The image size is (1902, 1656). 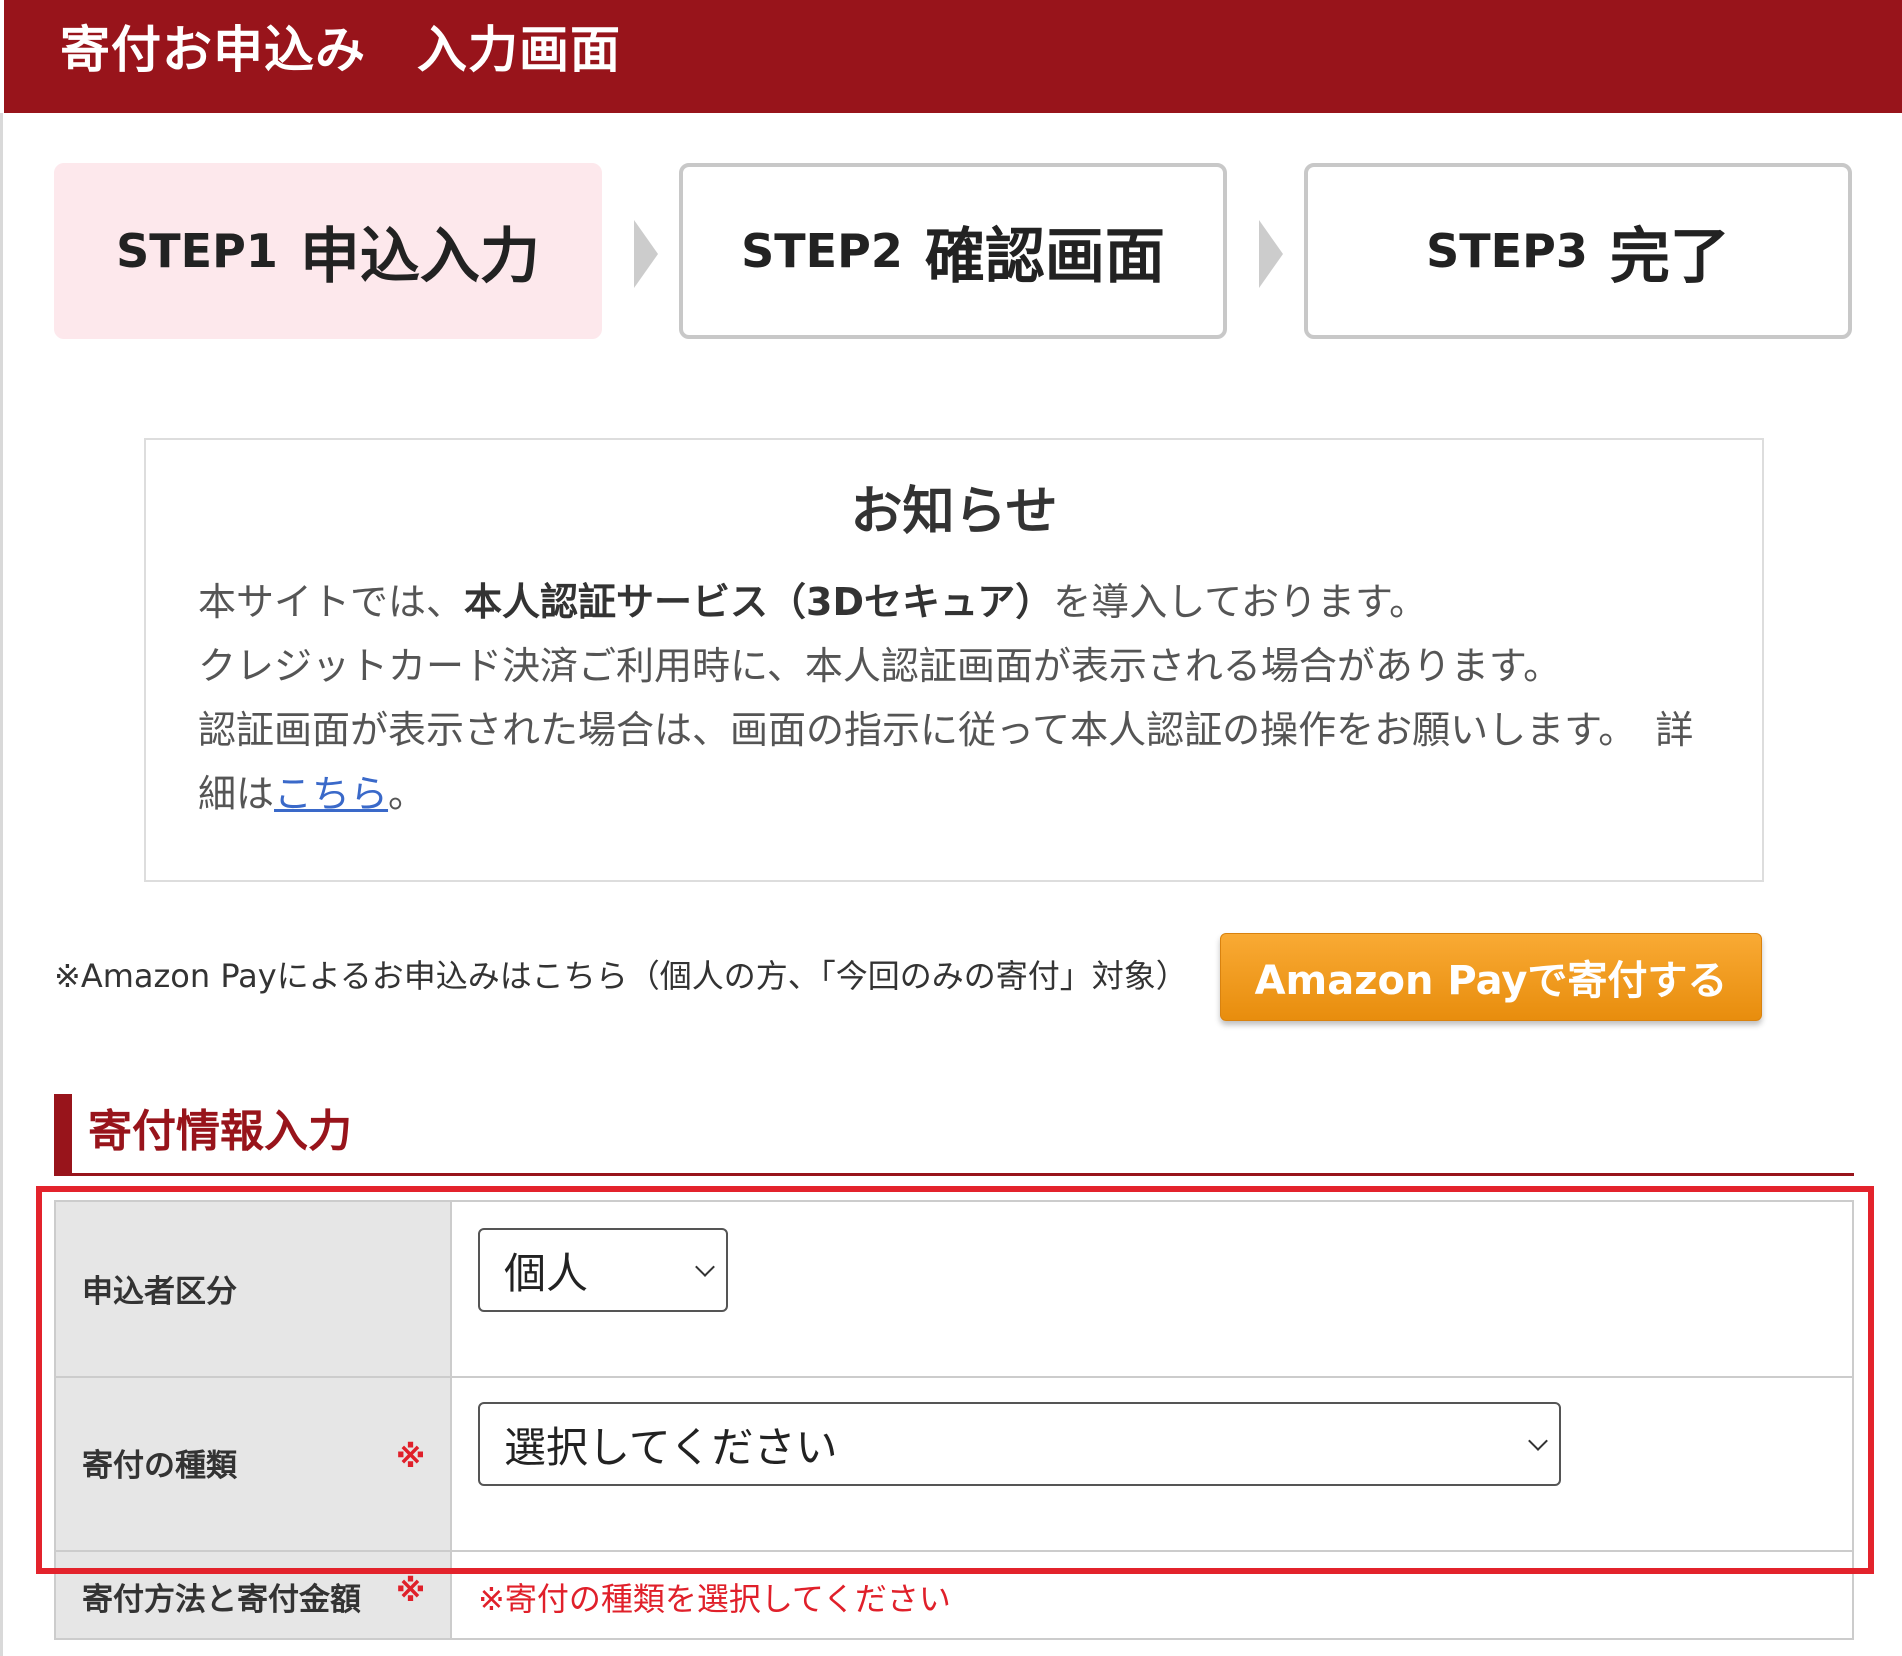 What do you see at coordinates (1019, 1444) in the screenshot?
I see `donation-type-select: 選択してください` at bounding box center [1019, 1444].